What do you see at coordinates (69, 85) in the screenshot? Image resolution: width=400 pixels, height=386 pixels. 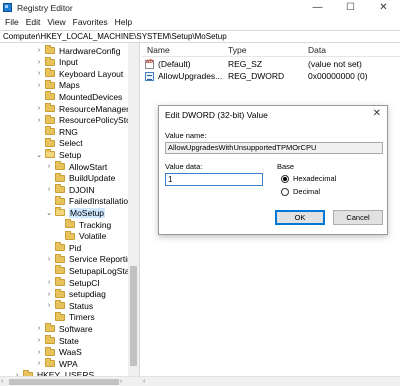 I see `tree-item-label: Maps` at bounding box center [69, 85].